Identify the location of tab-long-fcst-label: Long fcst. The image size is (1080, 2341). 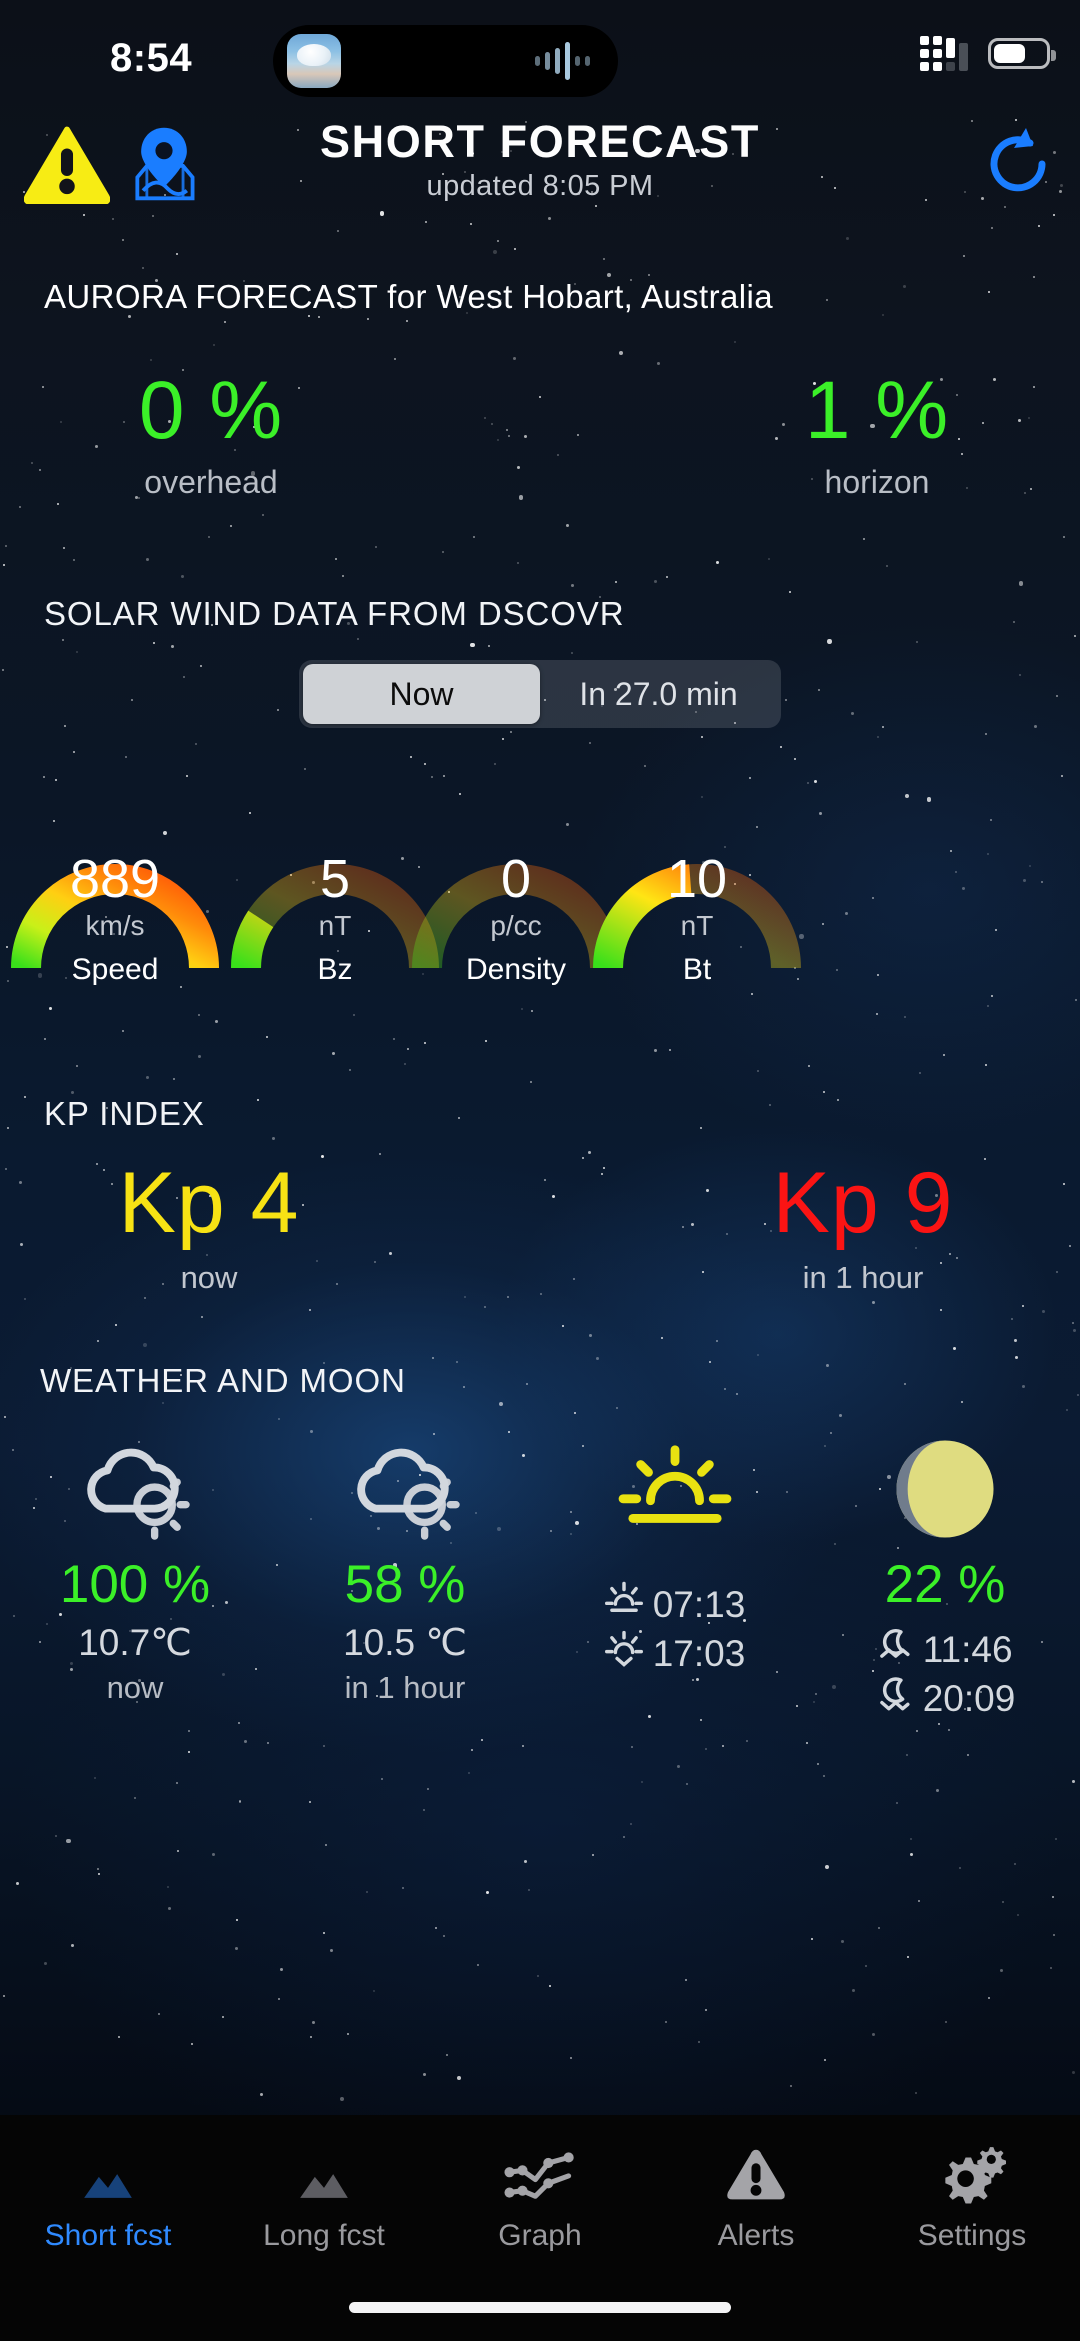
(324, 2235).